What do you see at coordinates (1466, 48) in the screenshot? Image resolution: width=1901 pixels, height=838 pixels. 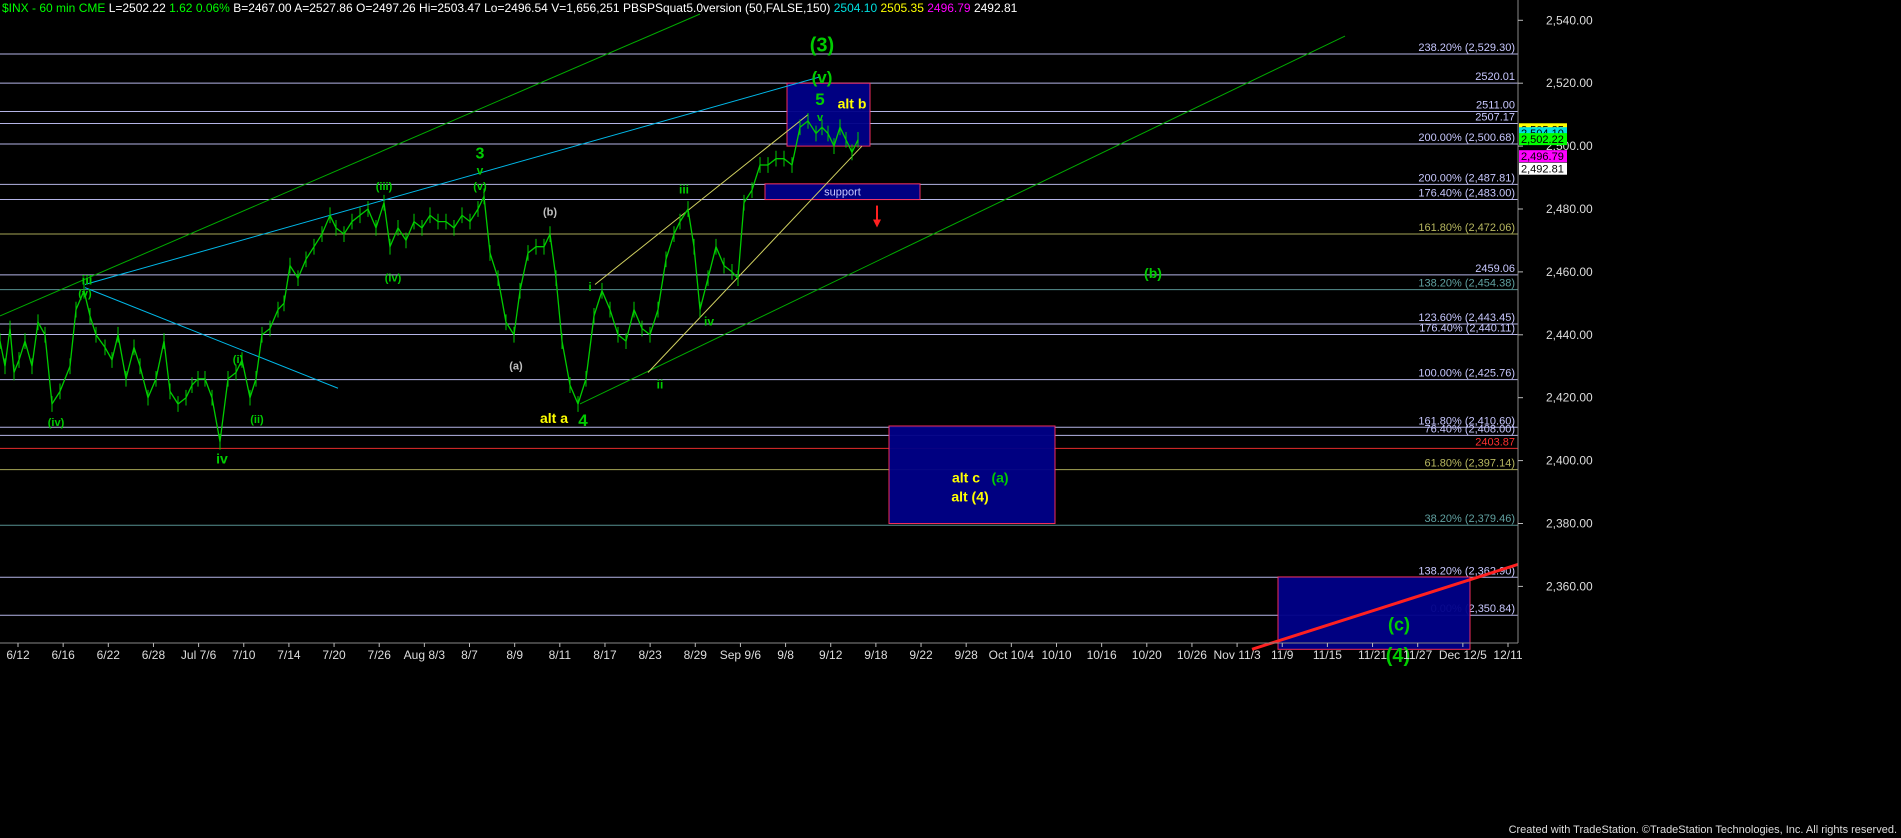 I see `level-label: 238.20% (2,529.30)` at bounding box center [1466, 48].